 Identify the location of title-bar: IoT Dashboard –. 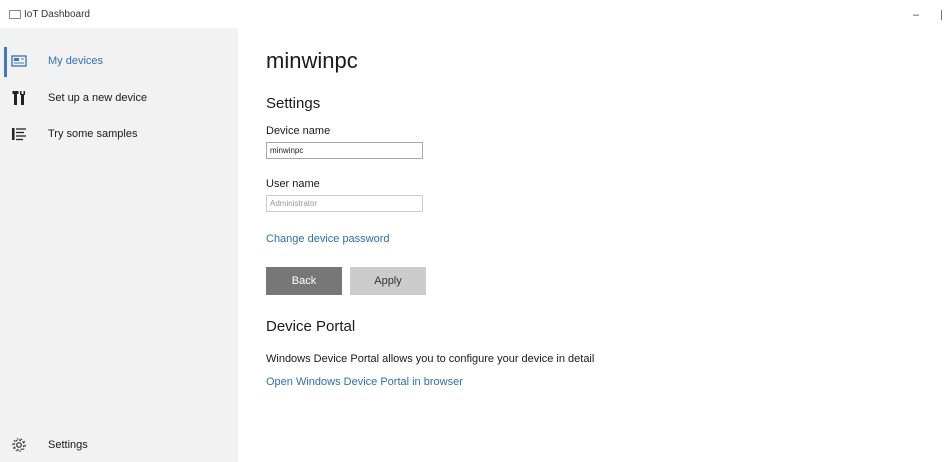
(474, 14).